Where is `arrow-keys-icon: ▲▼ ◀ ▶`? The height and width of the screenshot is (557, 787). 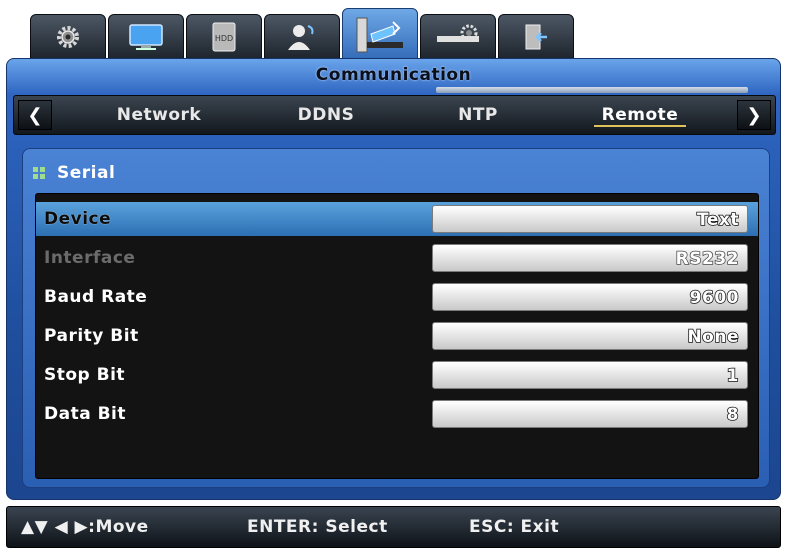
arrow-keys-icon: ▲▼ ◀ ▶ is located at coordinates (55, 527).